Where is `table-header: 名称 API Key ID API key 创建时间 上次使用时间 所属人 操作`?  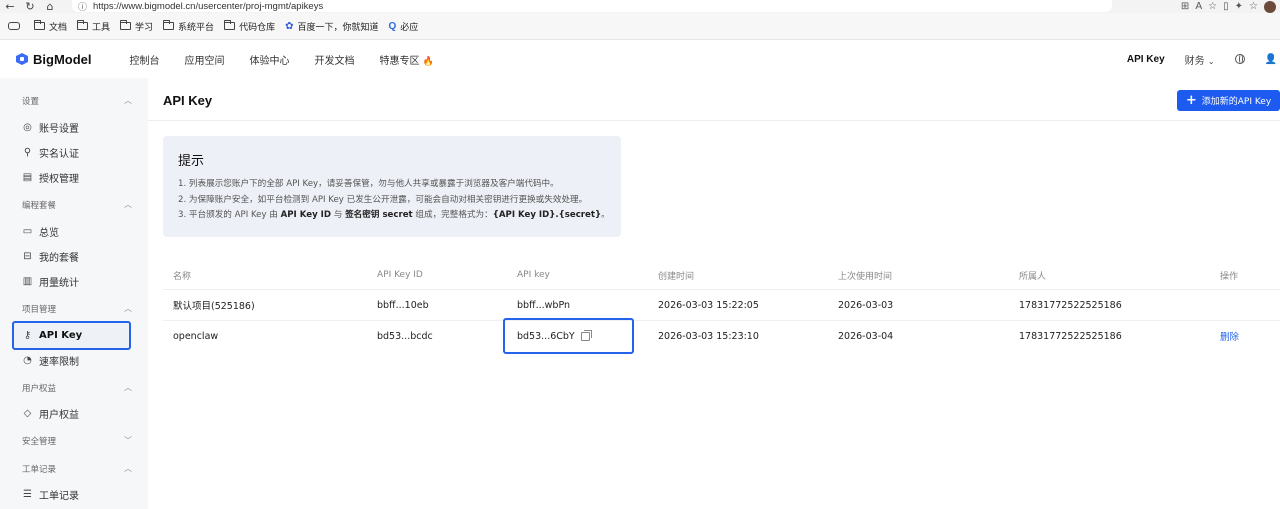
table-header: 名称 API Key ID API key 创建时间 上次使用时间 所属人 操作 is located at coordinates (721, 275).